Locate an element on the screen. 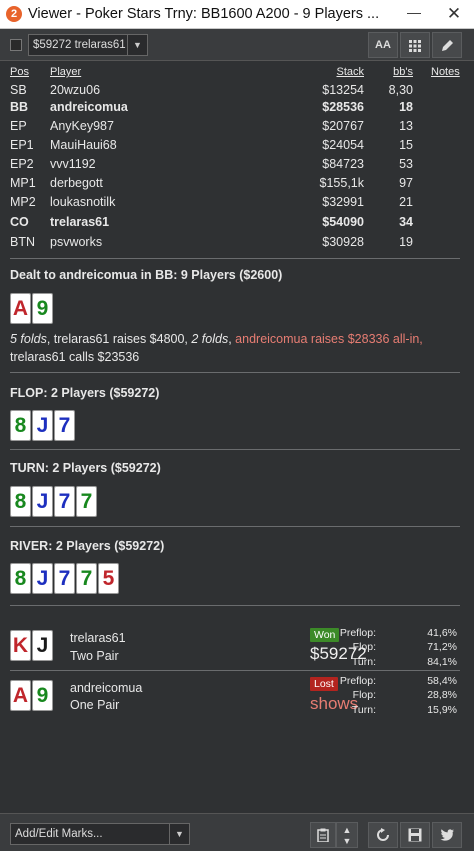 The image size is (474, 851). action-raise: , trelaras61 raises $4800, is located at coordinates (119, 339).